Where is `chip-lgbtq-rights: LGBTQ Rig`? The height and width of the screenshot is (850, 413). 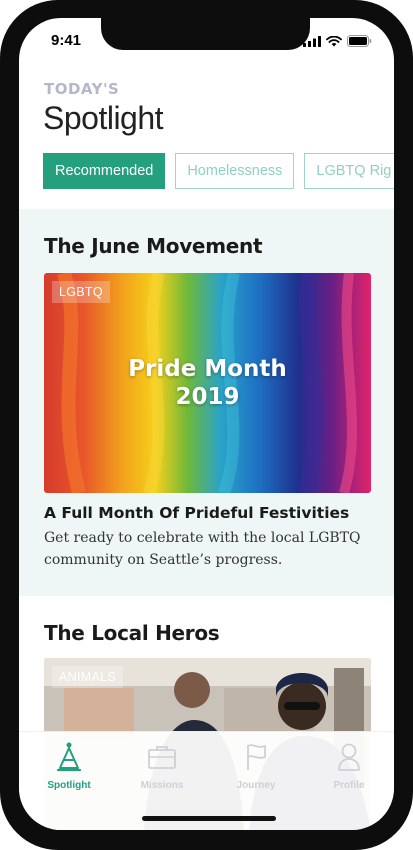
chip-lgbtq-rights: LGBTQ Rig is located at coordinates (349, 171).